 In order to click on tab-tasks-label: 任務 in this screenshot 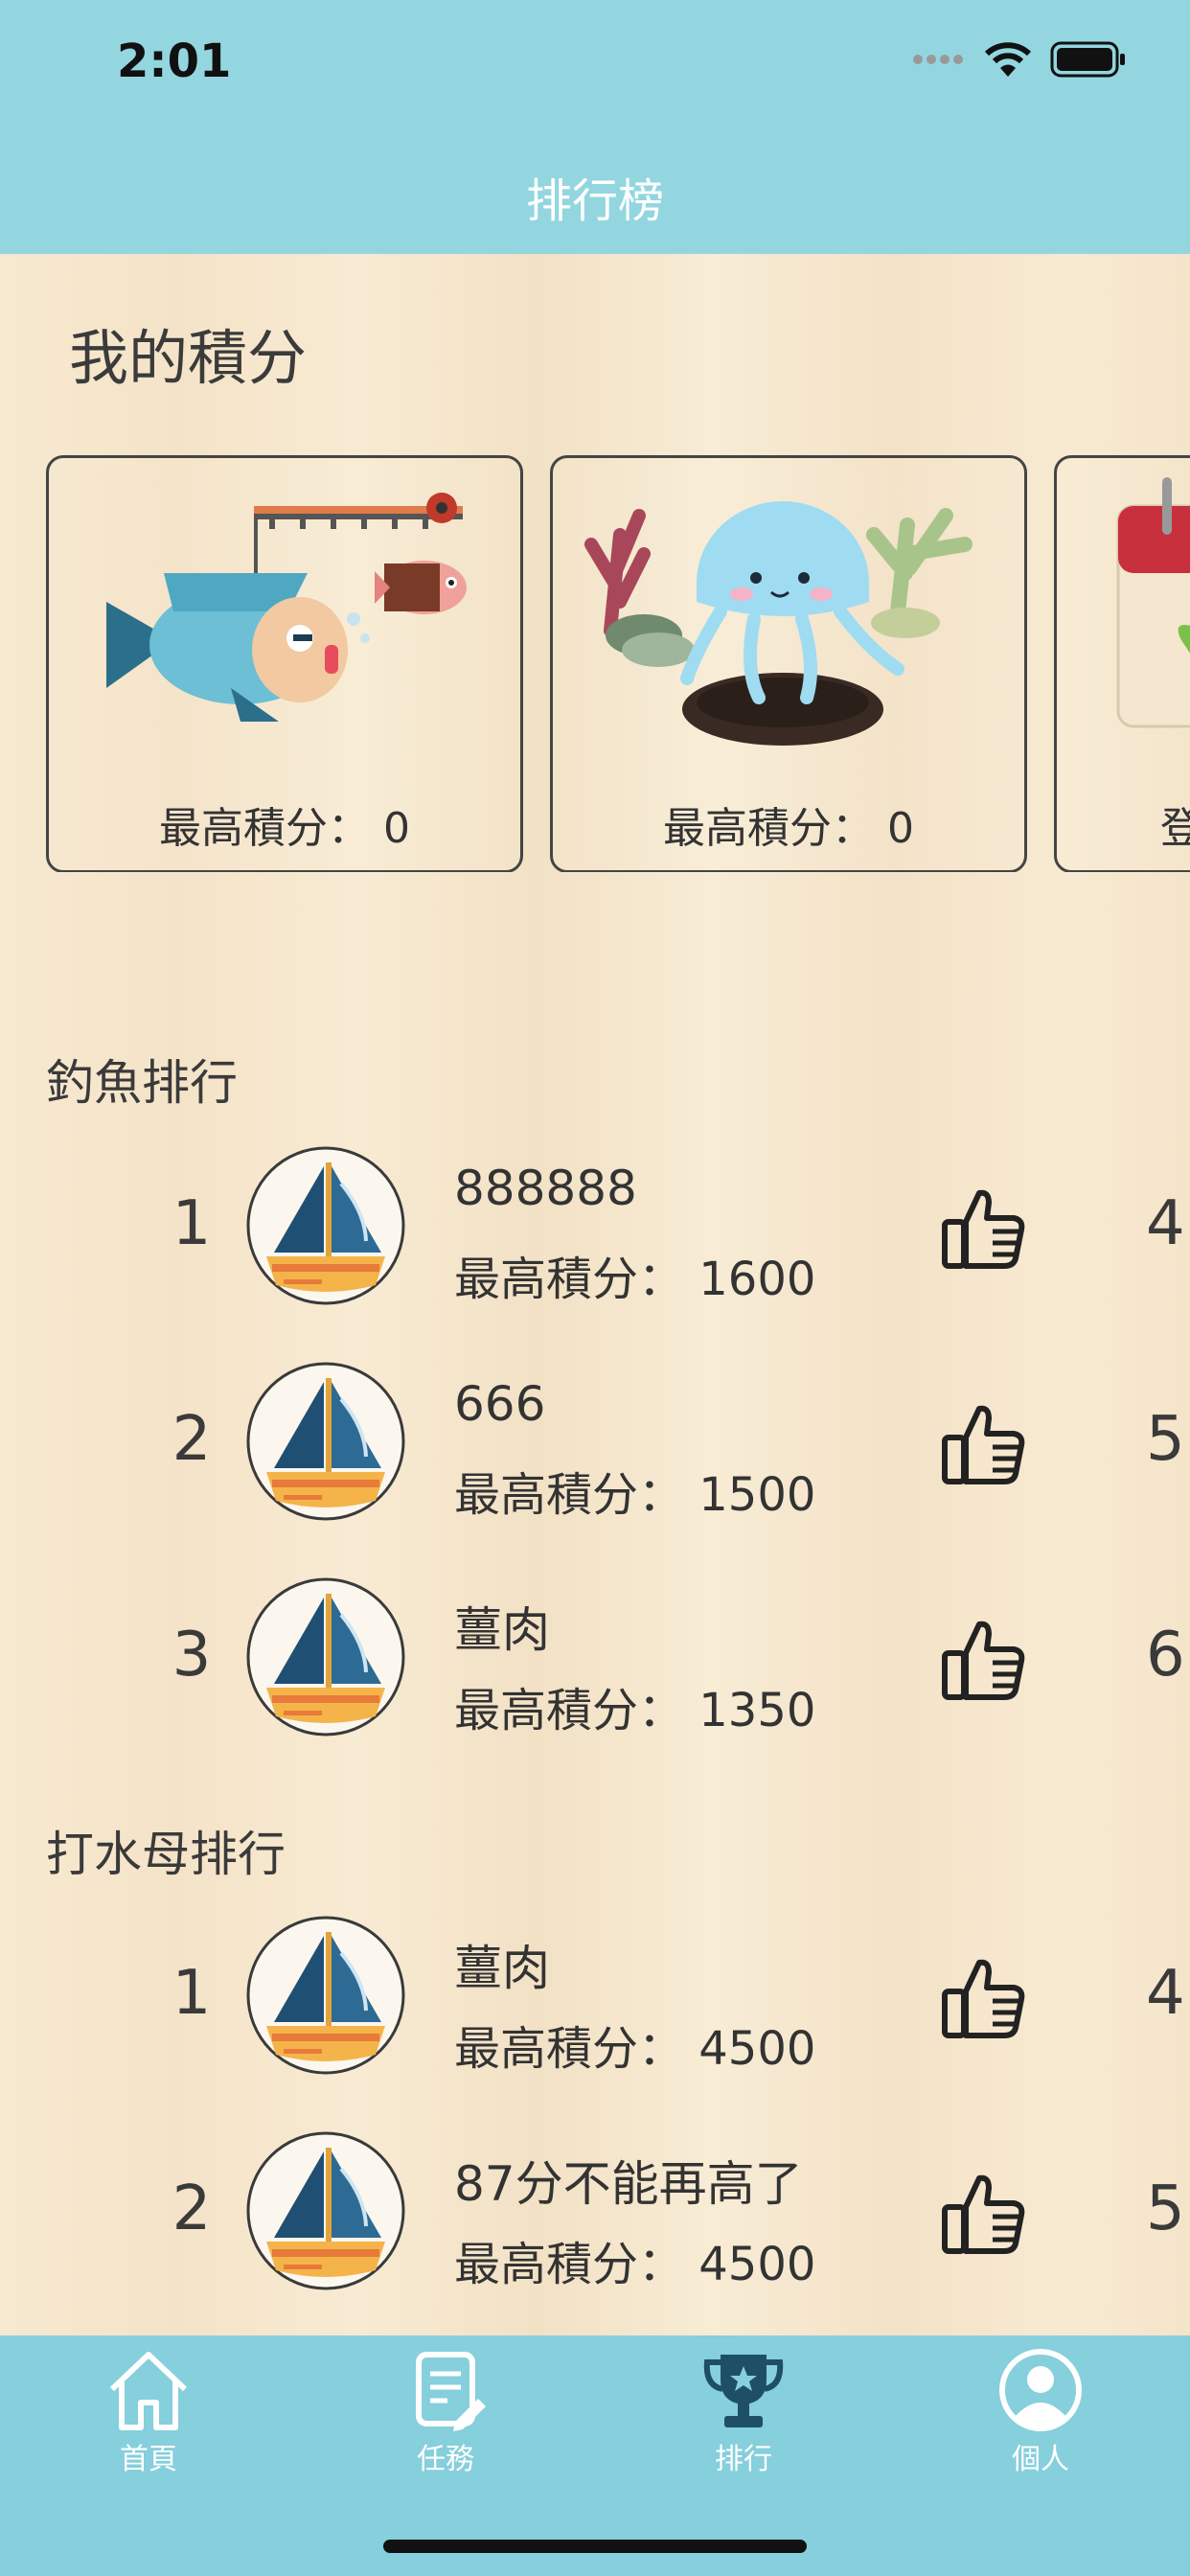, I will do `click(445, 2459)`.